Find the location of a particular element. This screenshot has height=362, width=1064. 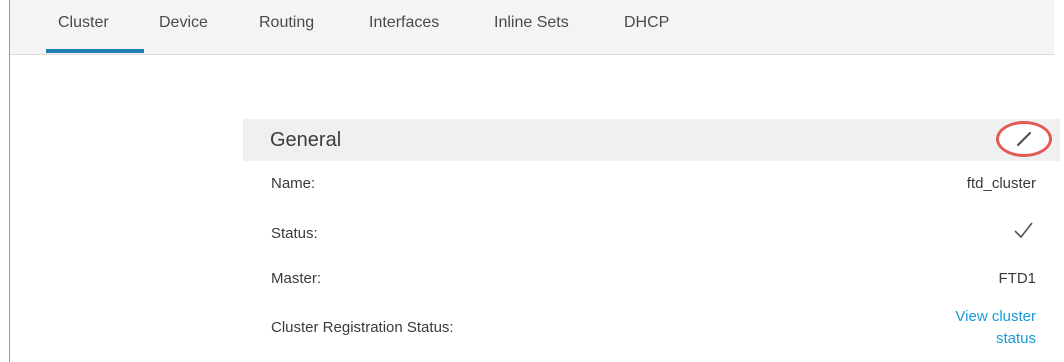

active-tab-indicator is located at coordinates (95, 51).